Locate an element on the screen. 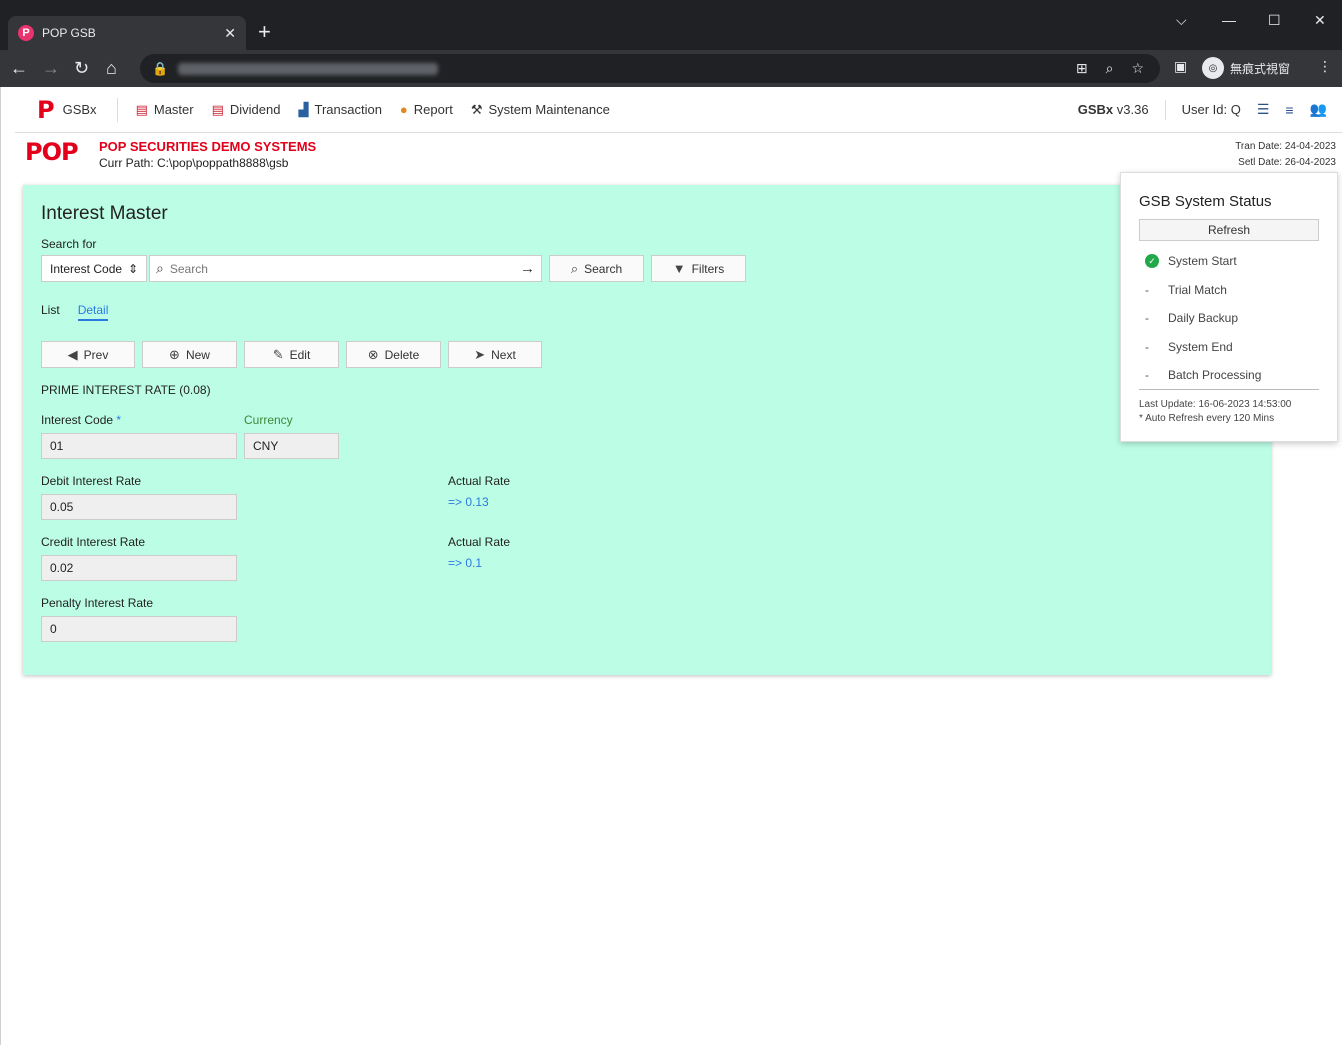 The height and width of the screenshot is (1045, 1342). status-item-label: System End is located at coordinates (1200, 346).